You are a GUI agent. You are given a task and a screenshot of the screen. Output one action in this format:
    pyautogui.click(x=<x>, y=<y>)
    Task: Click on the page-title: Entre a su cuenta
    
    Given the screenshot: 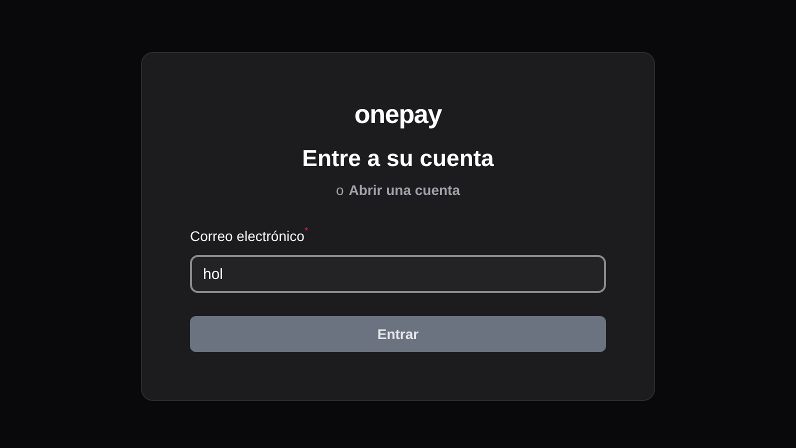 What is the action you would take?
    pyautogui.click(x=398, y=158)
    